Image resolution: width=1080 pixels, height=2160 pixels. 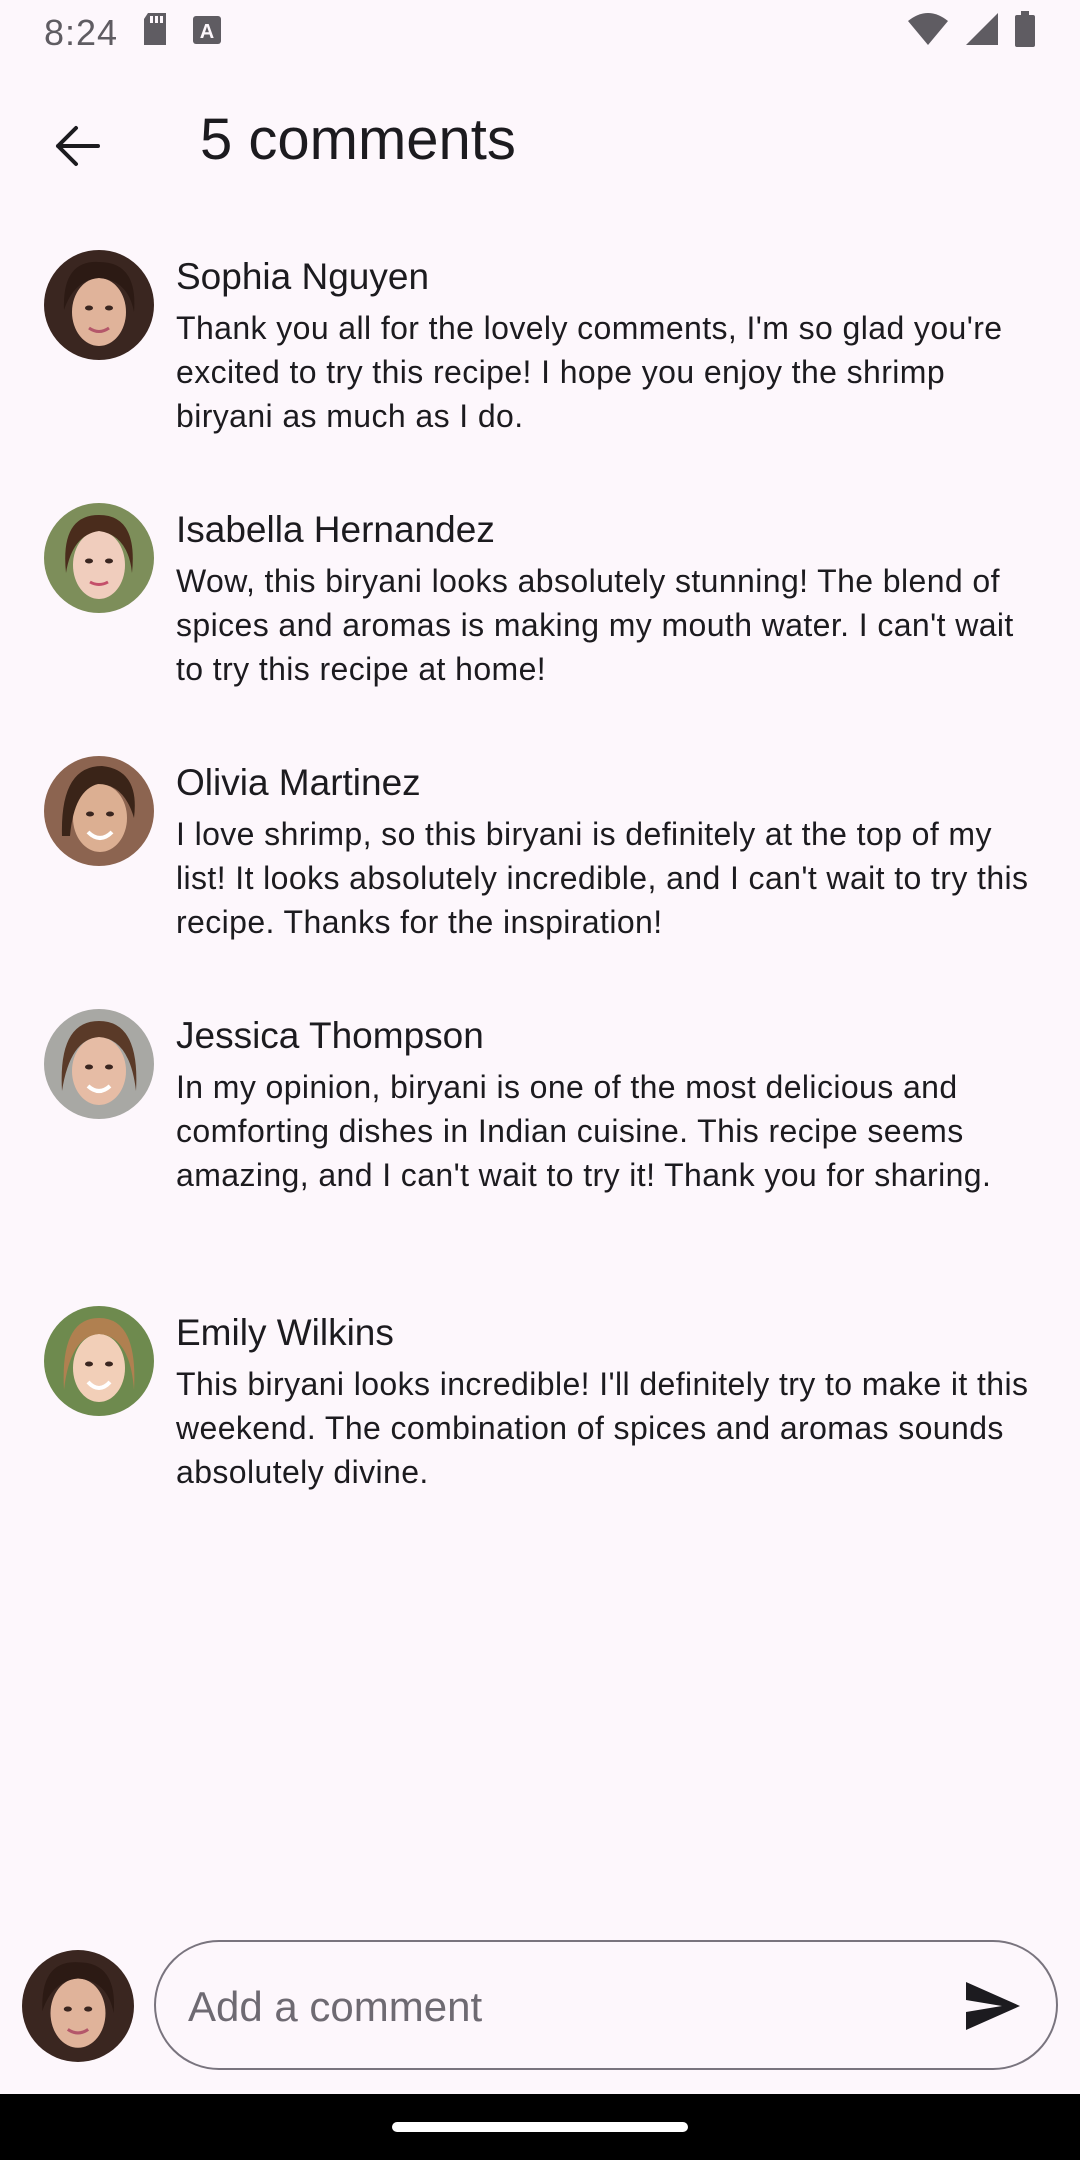 I want to click on comment-author: Sophia Nguyen, so click(x=303, y=276).